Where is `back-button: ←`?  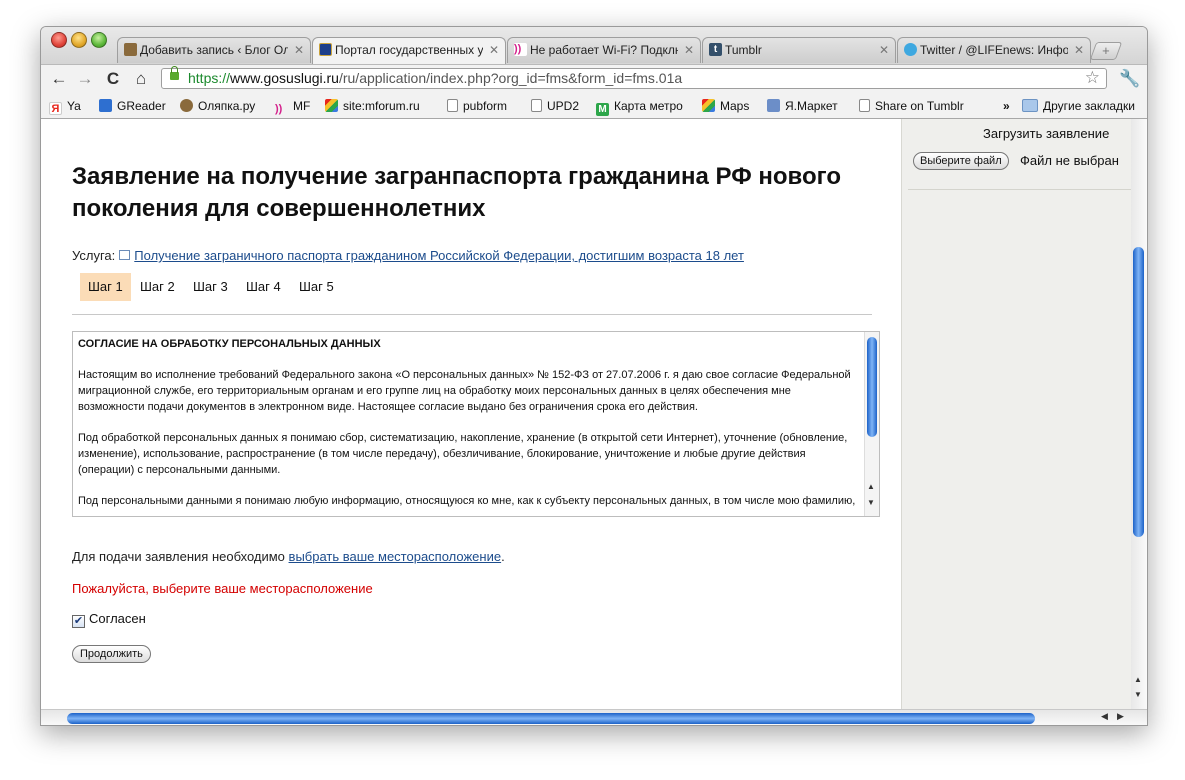 back-button: ← is located at coordinates (59, 79).